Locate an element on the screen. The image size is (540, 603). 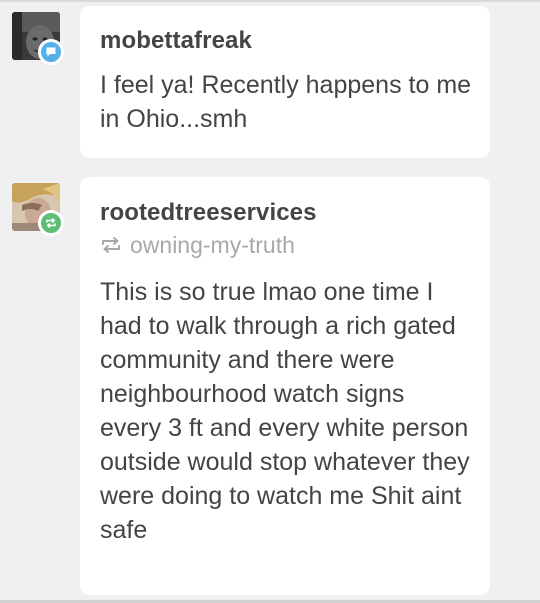
reblog-source: owning-my-truth is located at coordinates (286, 245).